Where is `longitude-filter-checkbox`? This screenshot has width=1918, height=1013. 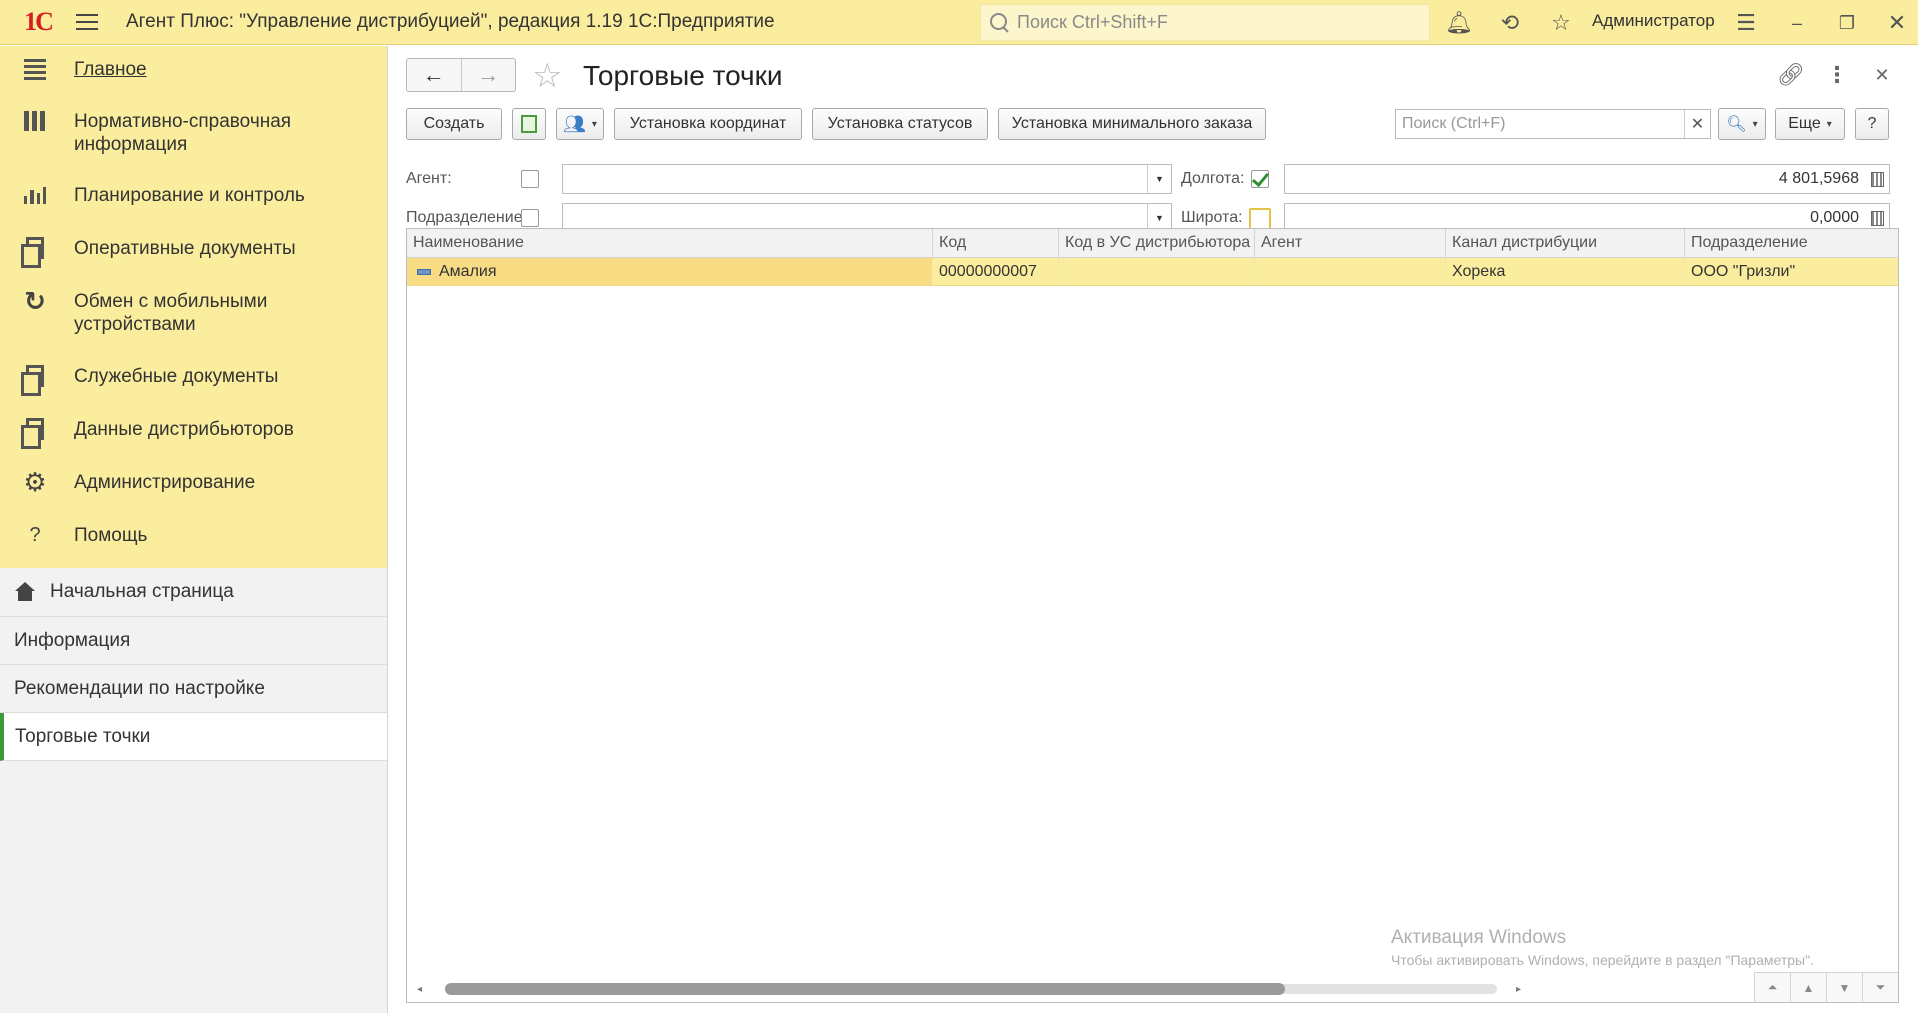
longitude-filter-checkbox is located at coordinates (1260, 179).